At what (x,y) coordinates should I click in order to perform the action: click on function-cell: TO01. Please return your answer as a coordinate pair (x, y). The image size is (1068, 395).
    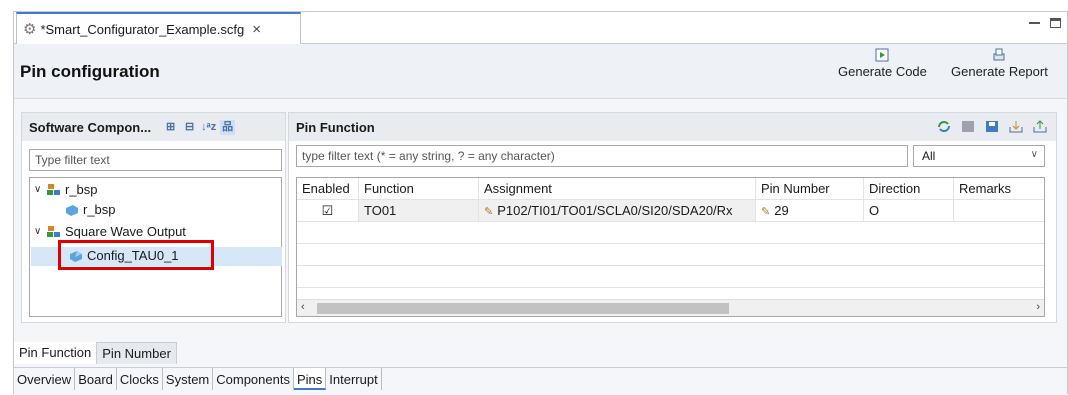
    Looking at the image, I should click on (419, 210).